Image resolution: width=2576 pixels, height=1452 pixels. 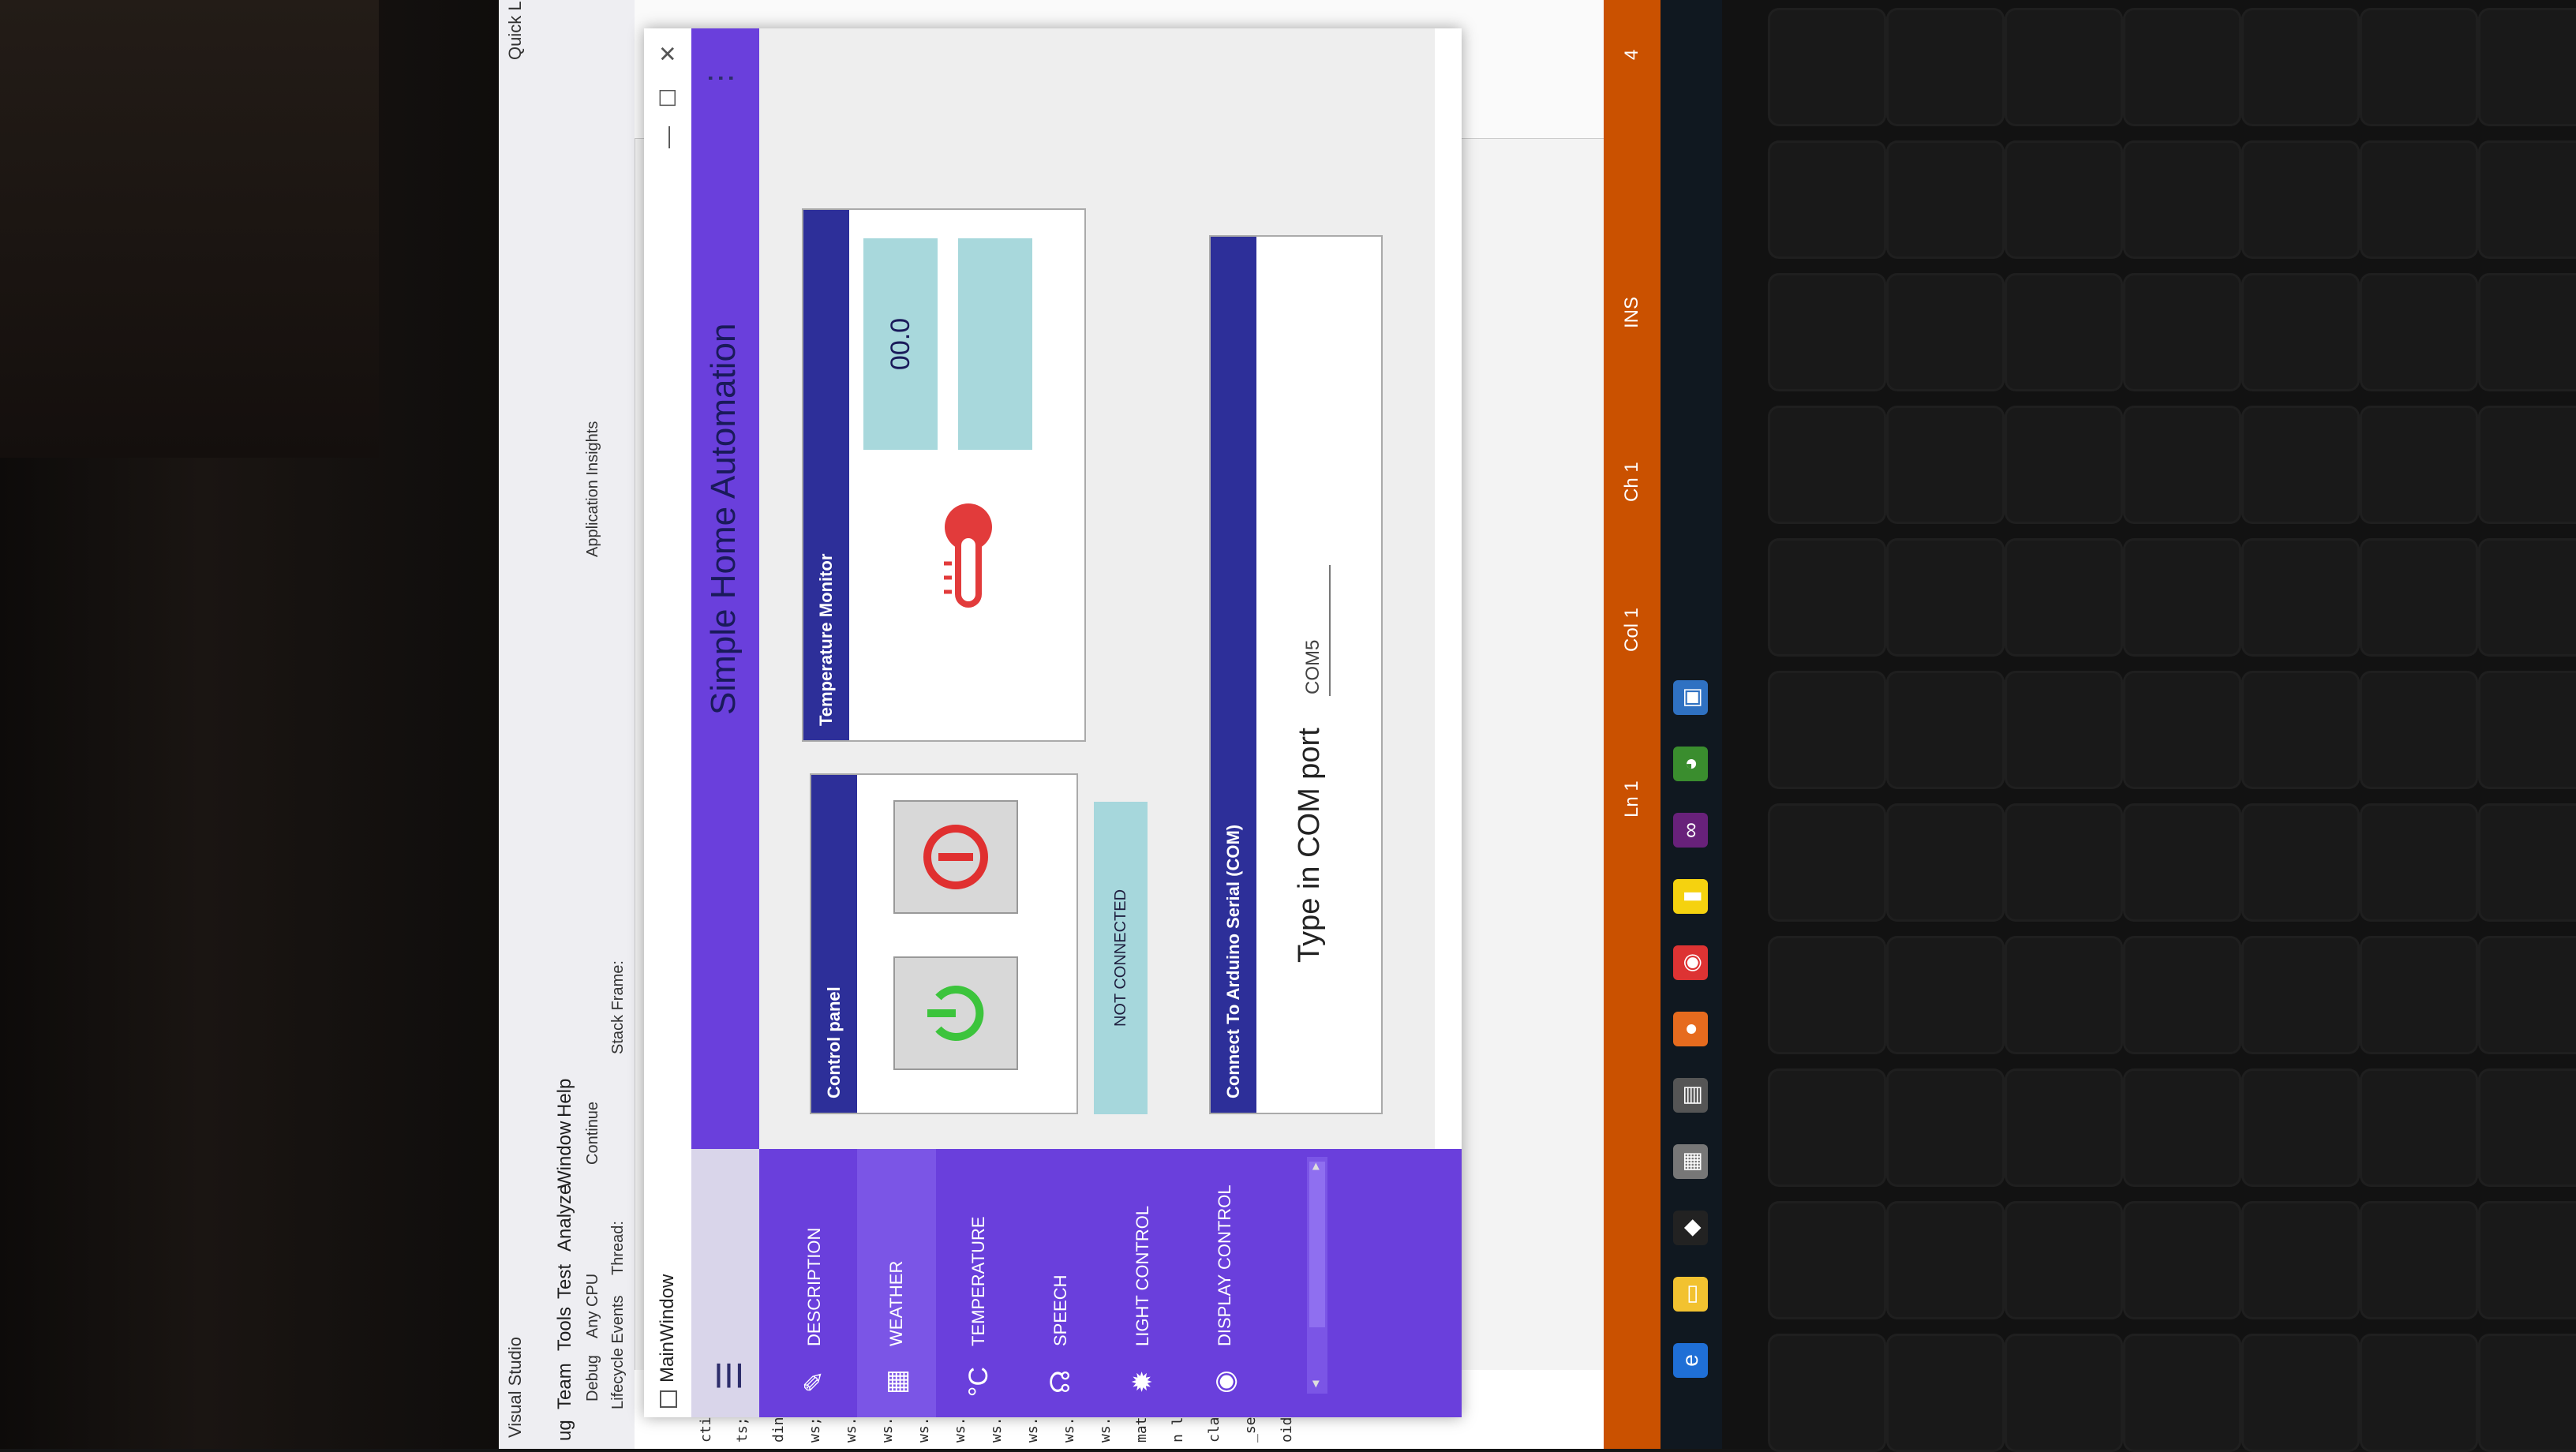 I want to click on visual-studio-icon: ∞, so click(x=1690, y=830).